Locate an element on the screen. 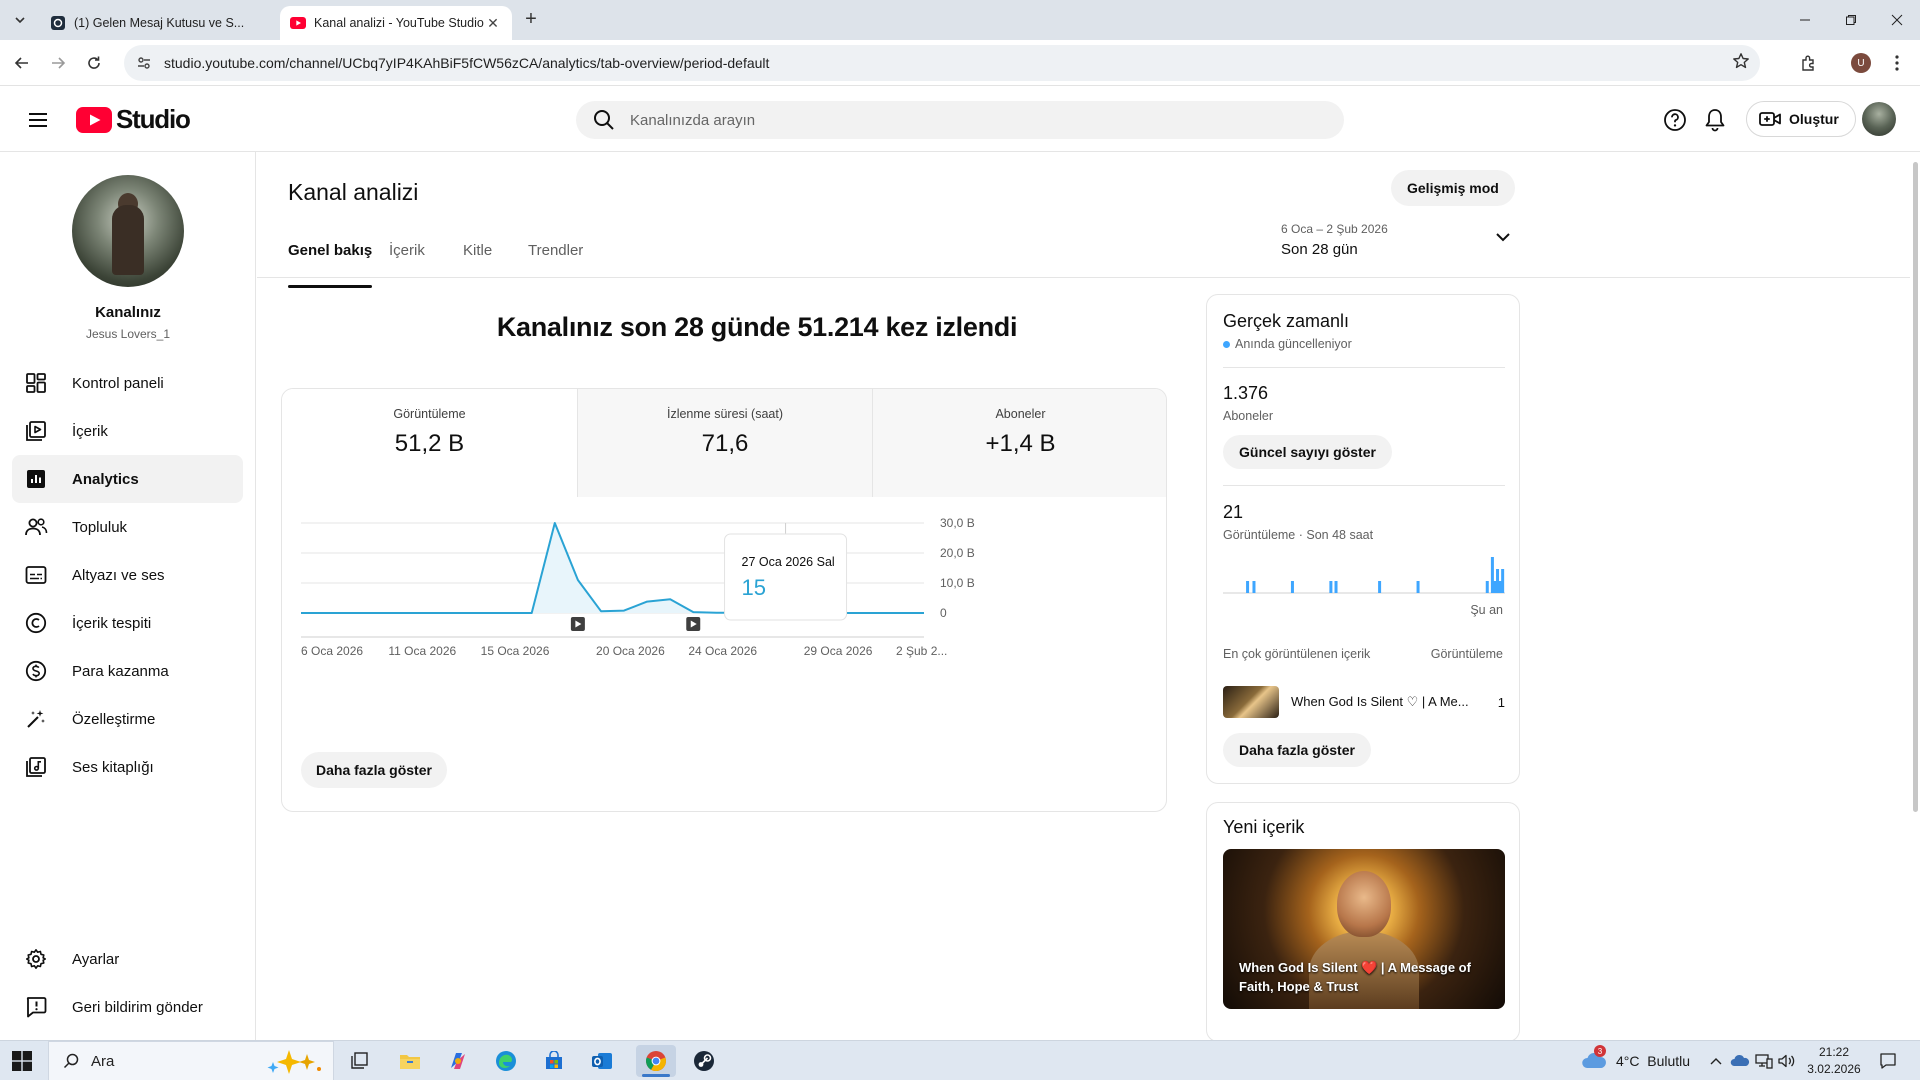  back-button is located at coordinates (22, 63).